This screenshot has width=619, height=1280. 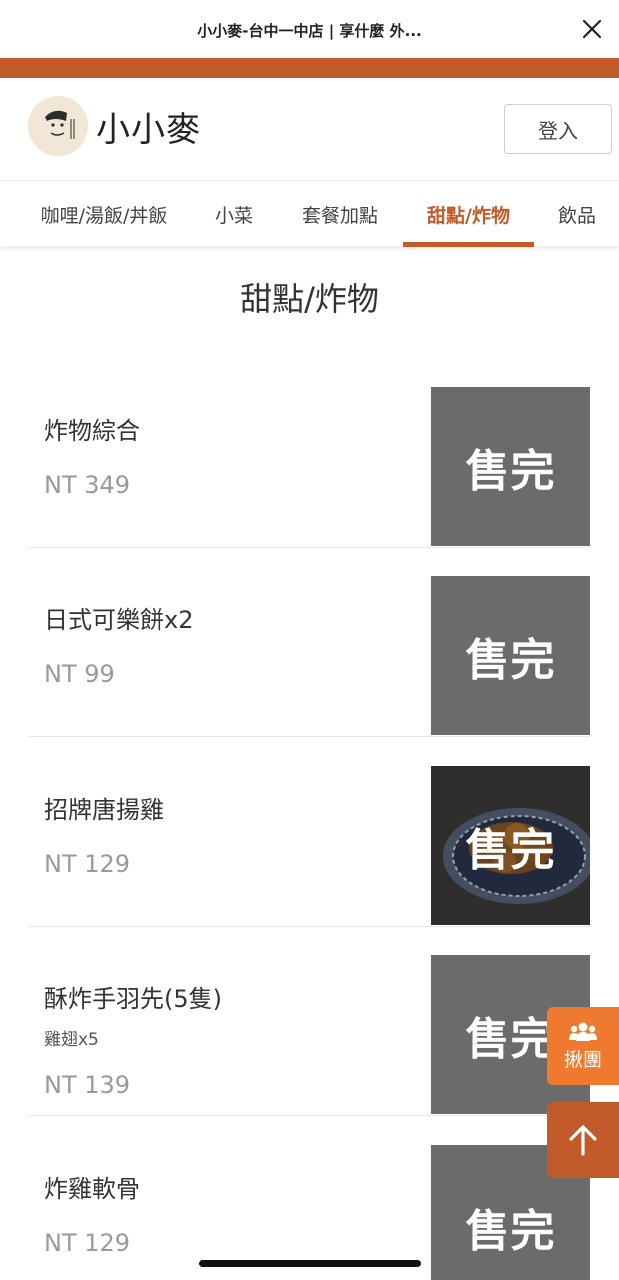 I want to click on tab-label: 甜點/炸物, so click(x=468, y=215).